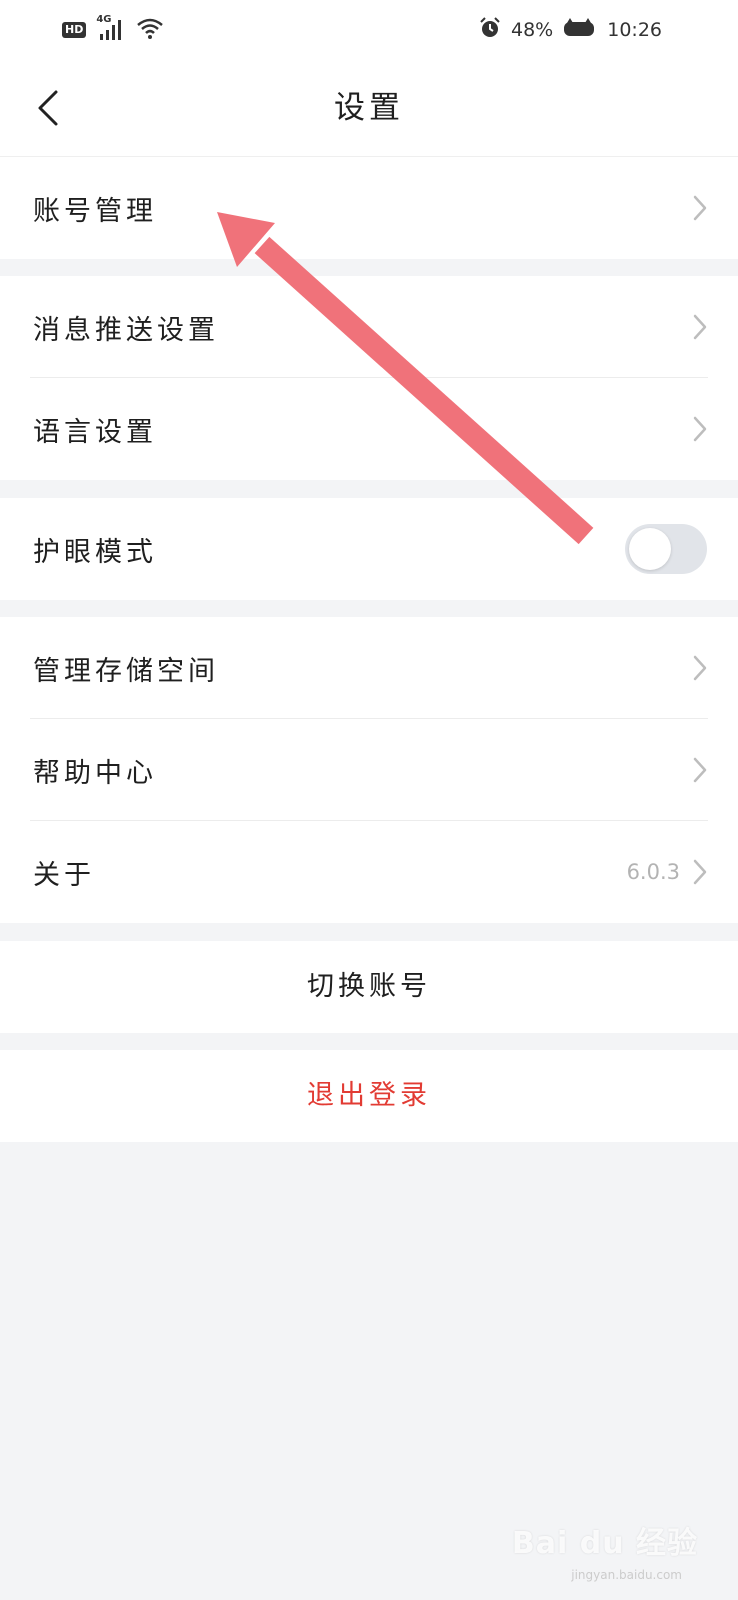 The image size is (738, 1600). I want to click on page-title: 设置, so click(369, 108).